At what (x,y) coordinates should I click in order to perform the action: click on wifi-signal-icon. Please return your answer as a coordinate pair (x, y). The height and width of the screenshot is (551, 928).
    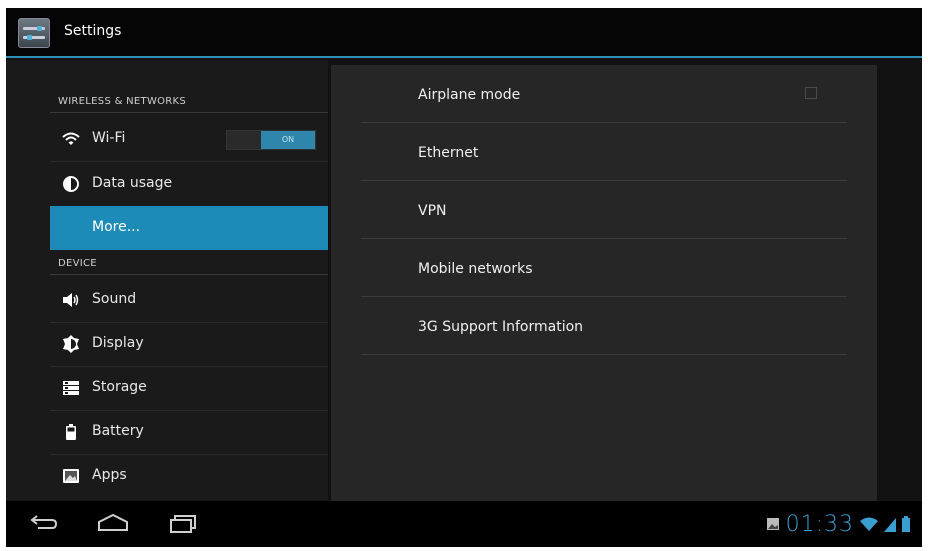
    Looking at the image, I should click on (869, 524).